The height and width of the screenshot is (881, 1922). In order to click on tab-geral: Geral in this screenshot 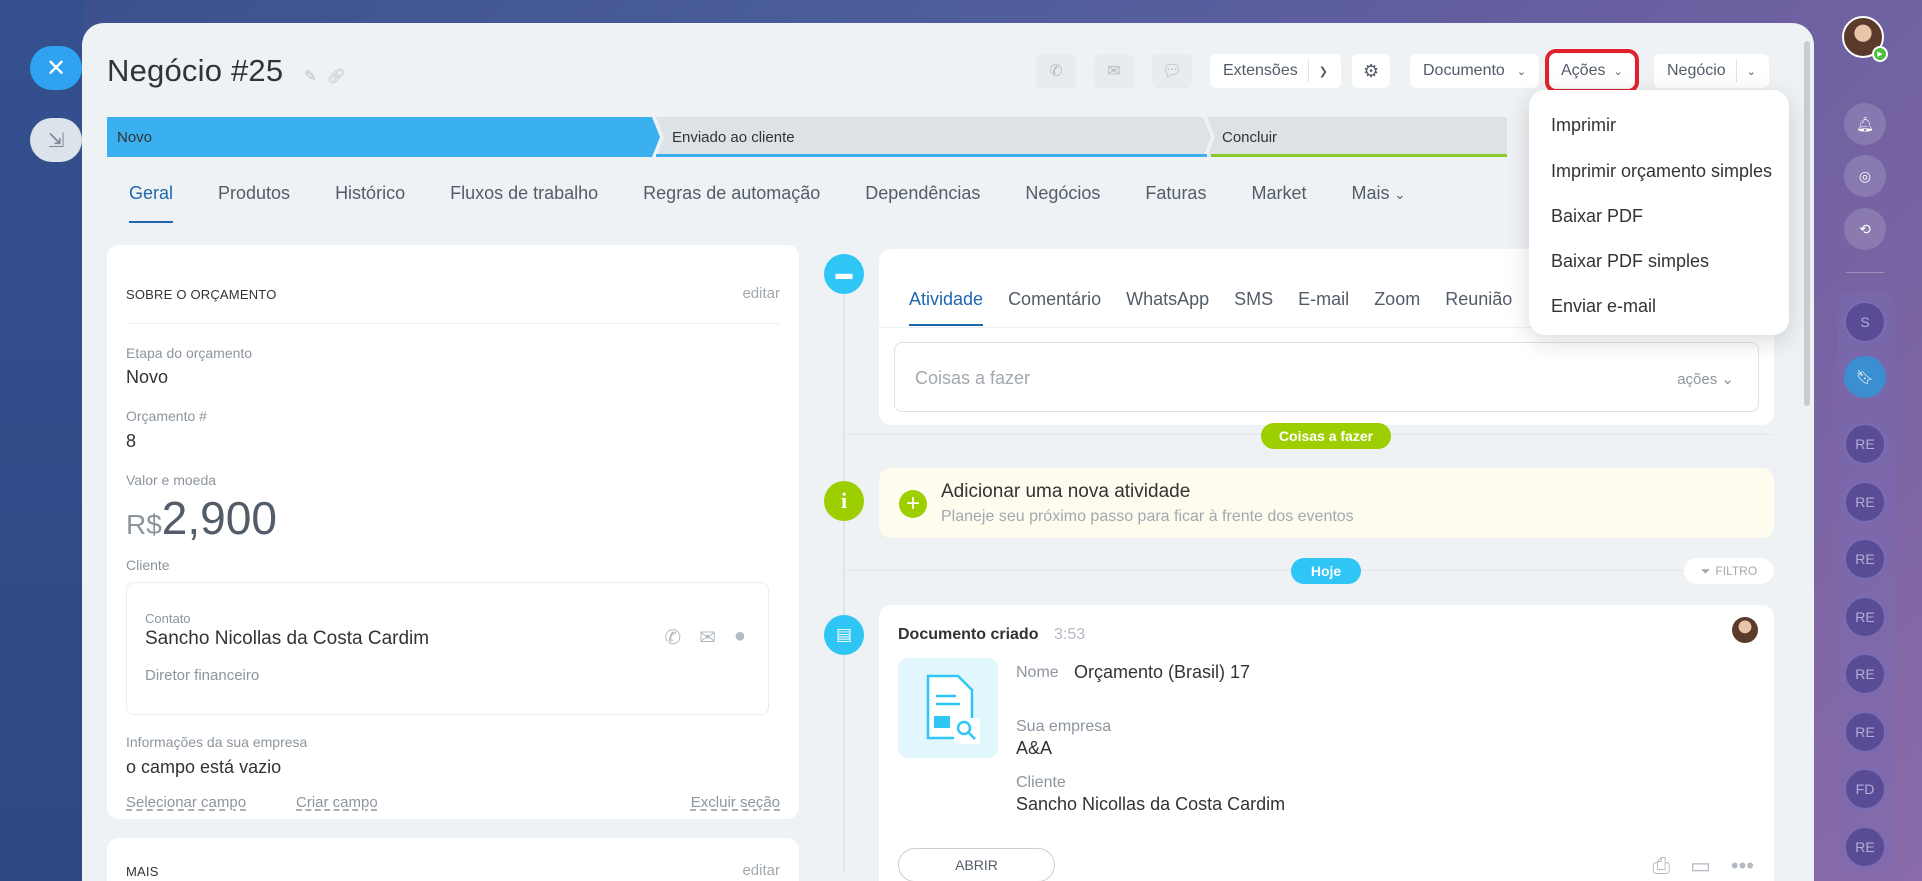, I will do `click(151, 203)`.